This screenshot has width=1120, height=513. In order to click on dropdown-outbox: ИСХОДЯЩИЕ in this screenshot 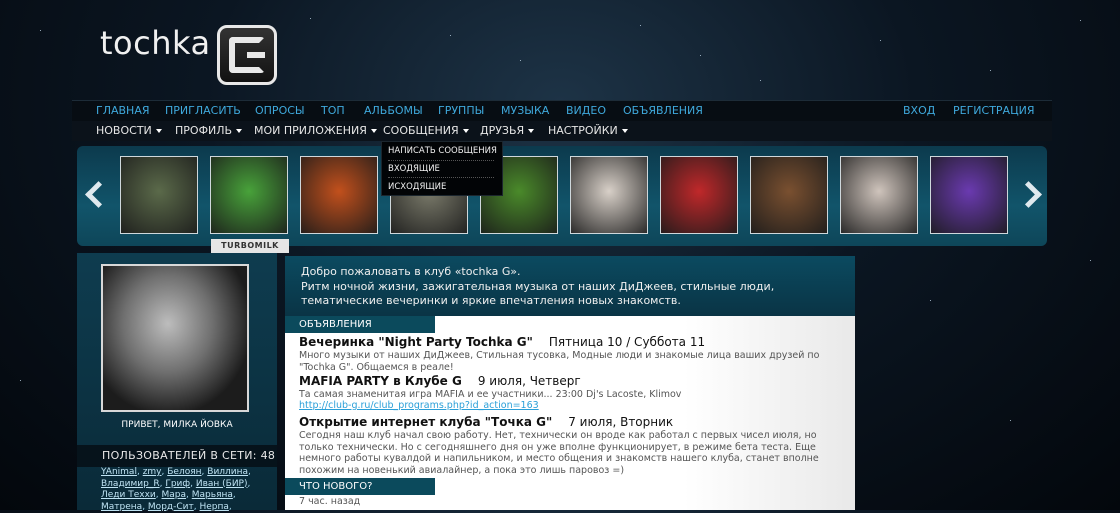, I will do `click(417, 187)`.